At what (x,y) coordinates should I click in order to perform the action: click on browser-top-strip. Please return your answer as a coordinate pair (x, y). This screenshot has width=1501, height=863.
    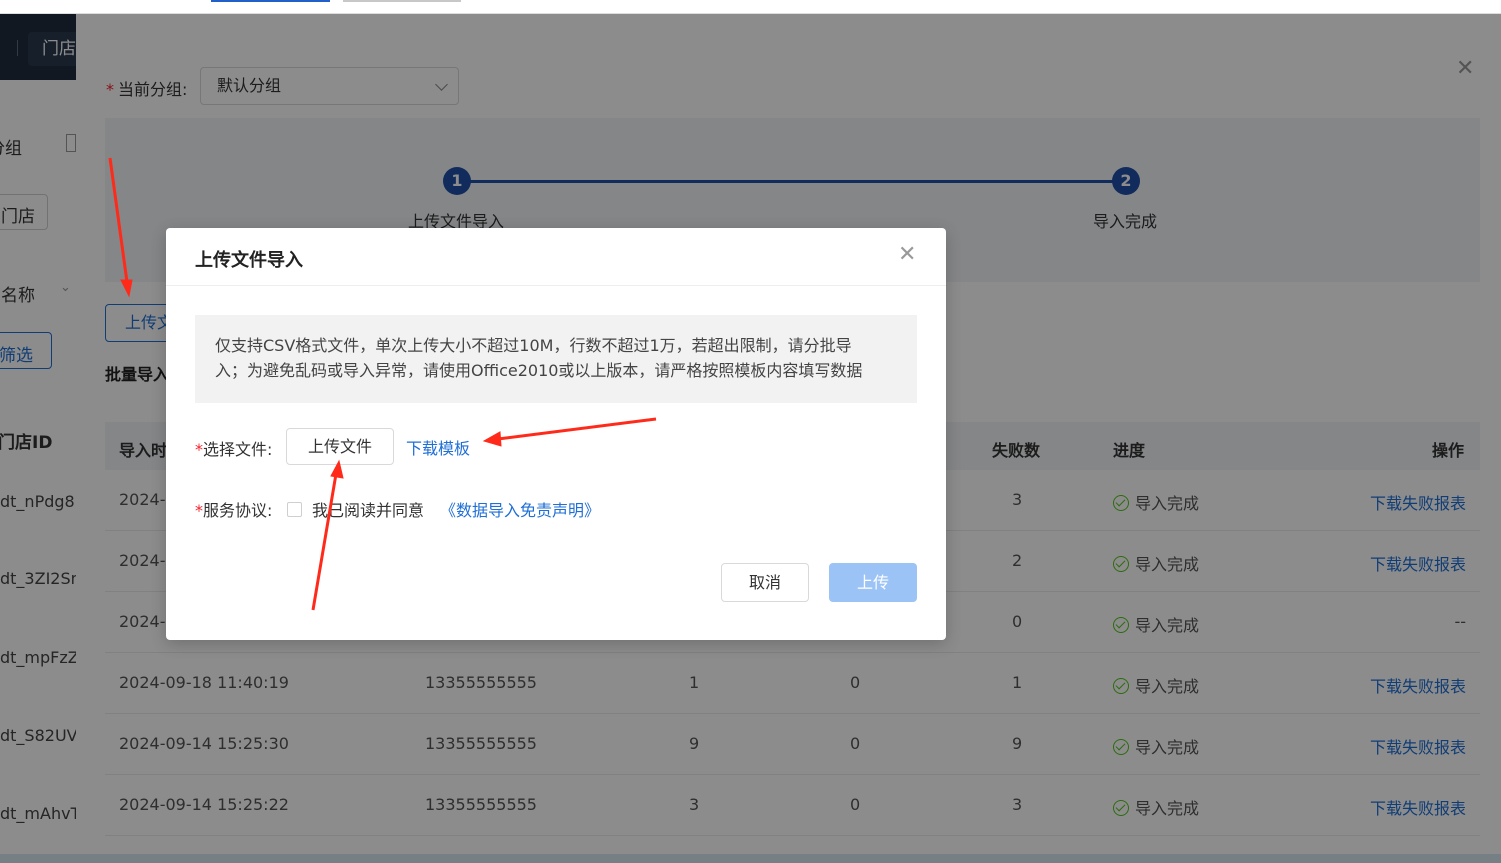
    Looking at the image, I should click on (750, 7).